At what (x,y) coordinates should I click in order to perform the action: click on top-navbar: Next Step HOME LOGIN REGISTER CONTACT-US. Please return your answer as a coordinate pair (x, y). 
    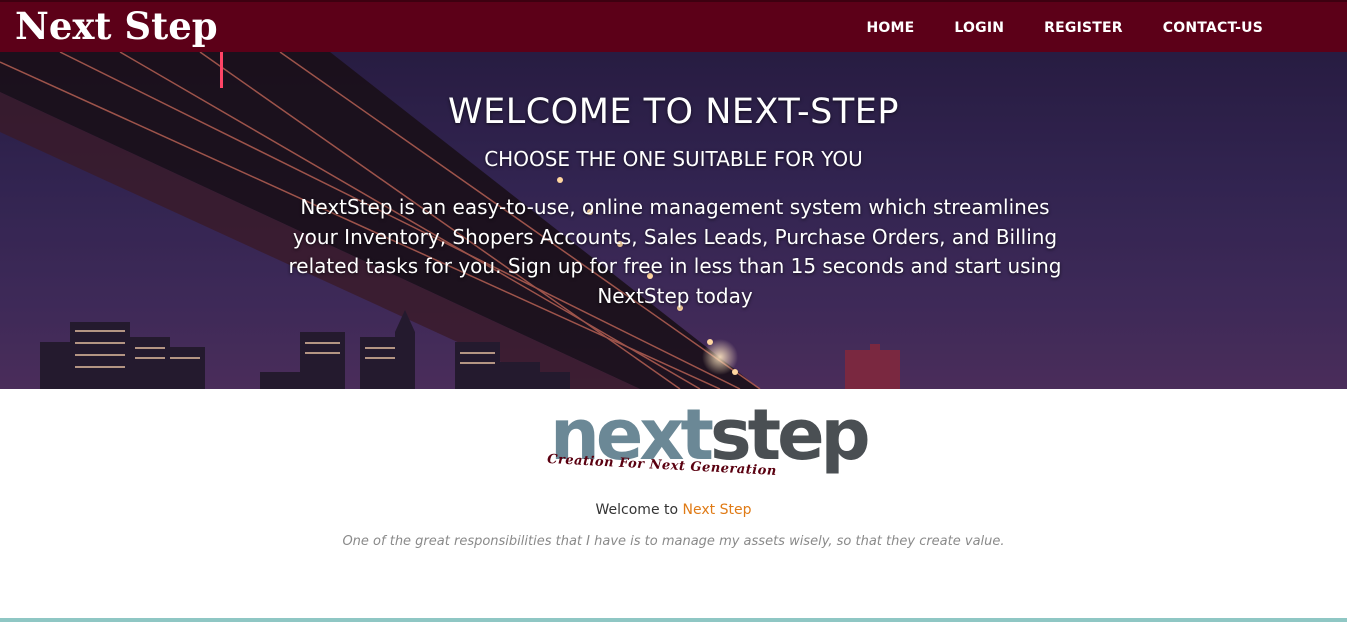
    Looking at the image, I should click on (673, 26).